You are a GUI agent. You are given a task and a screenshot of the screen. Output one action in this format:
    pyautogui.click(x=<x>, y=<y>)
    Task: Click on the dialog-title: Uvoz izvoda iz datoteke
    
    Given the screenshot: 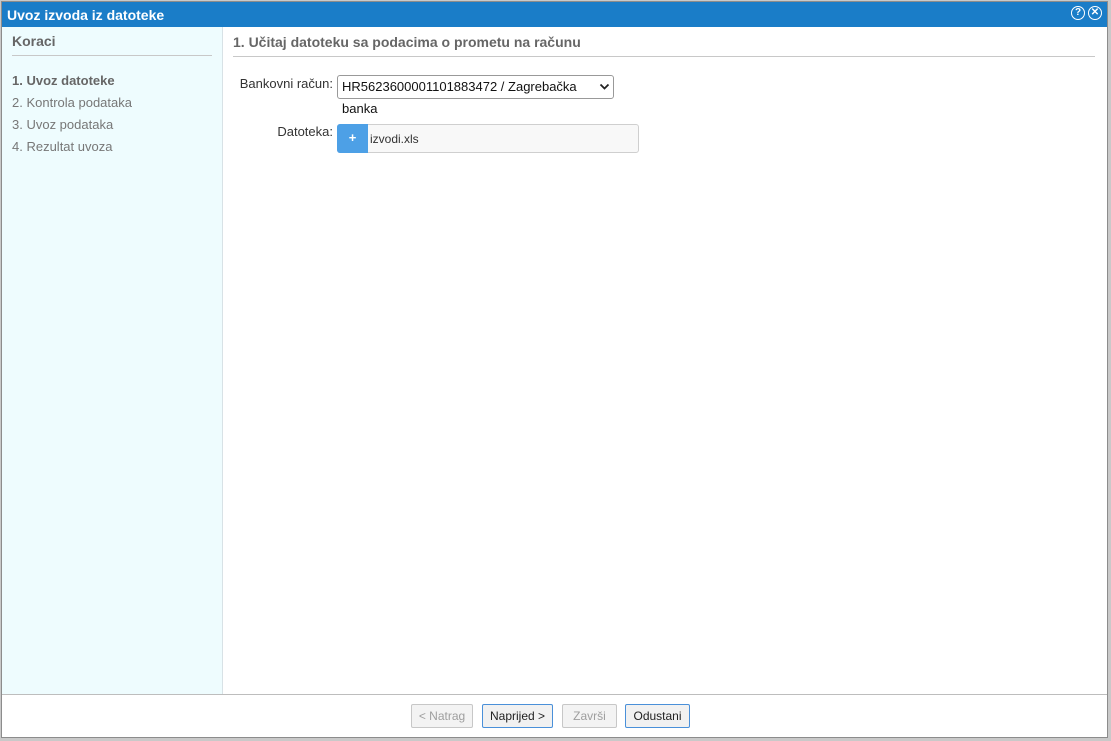 What is the action you would take?
    pyautogui.click(x=86, y=15)
    